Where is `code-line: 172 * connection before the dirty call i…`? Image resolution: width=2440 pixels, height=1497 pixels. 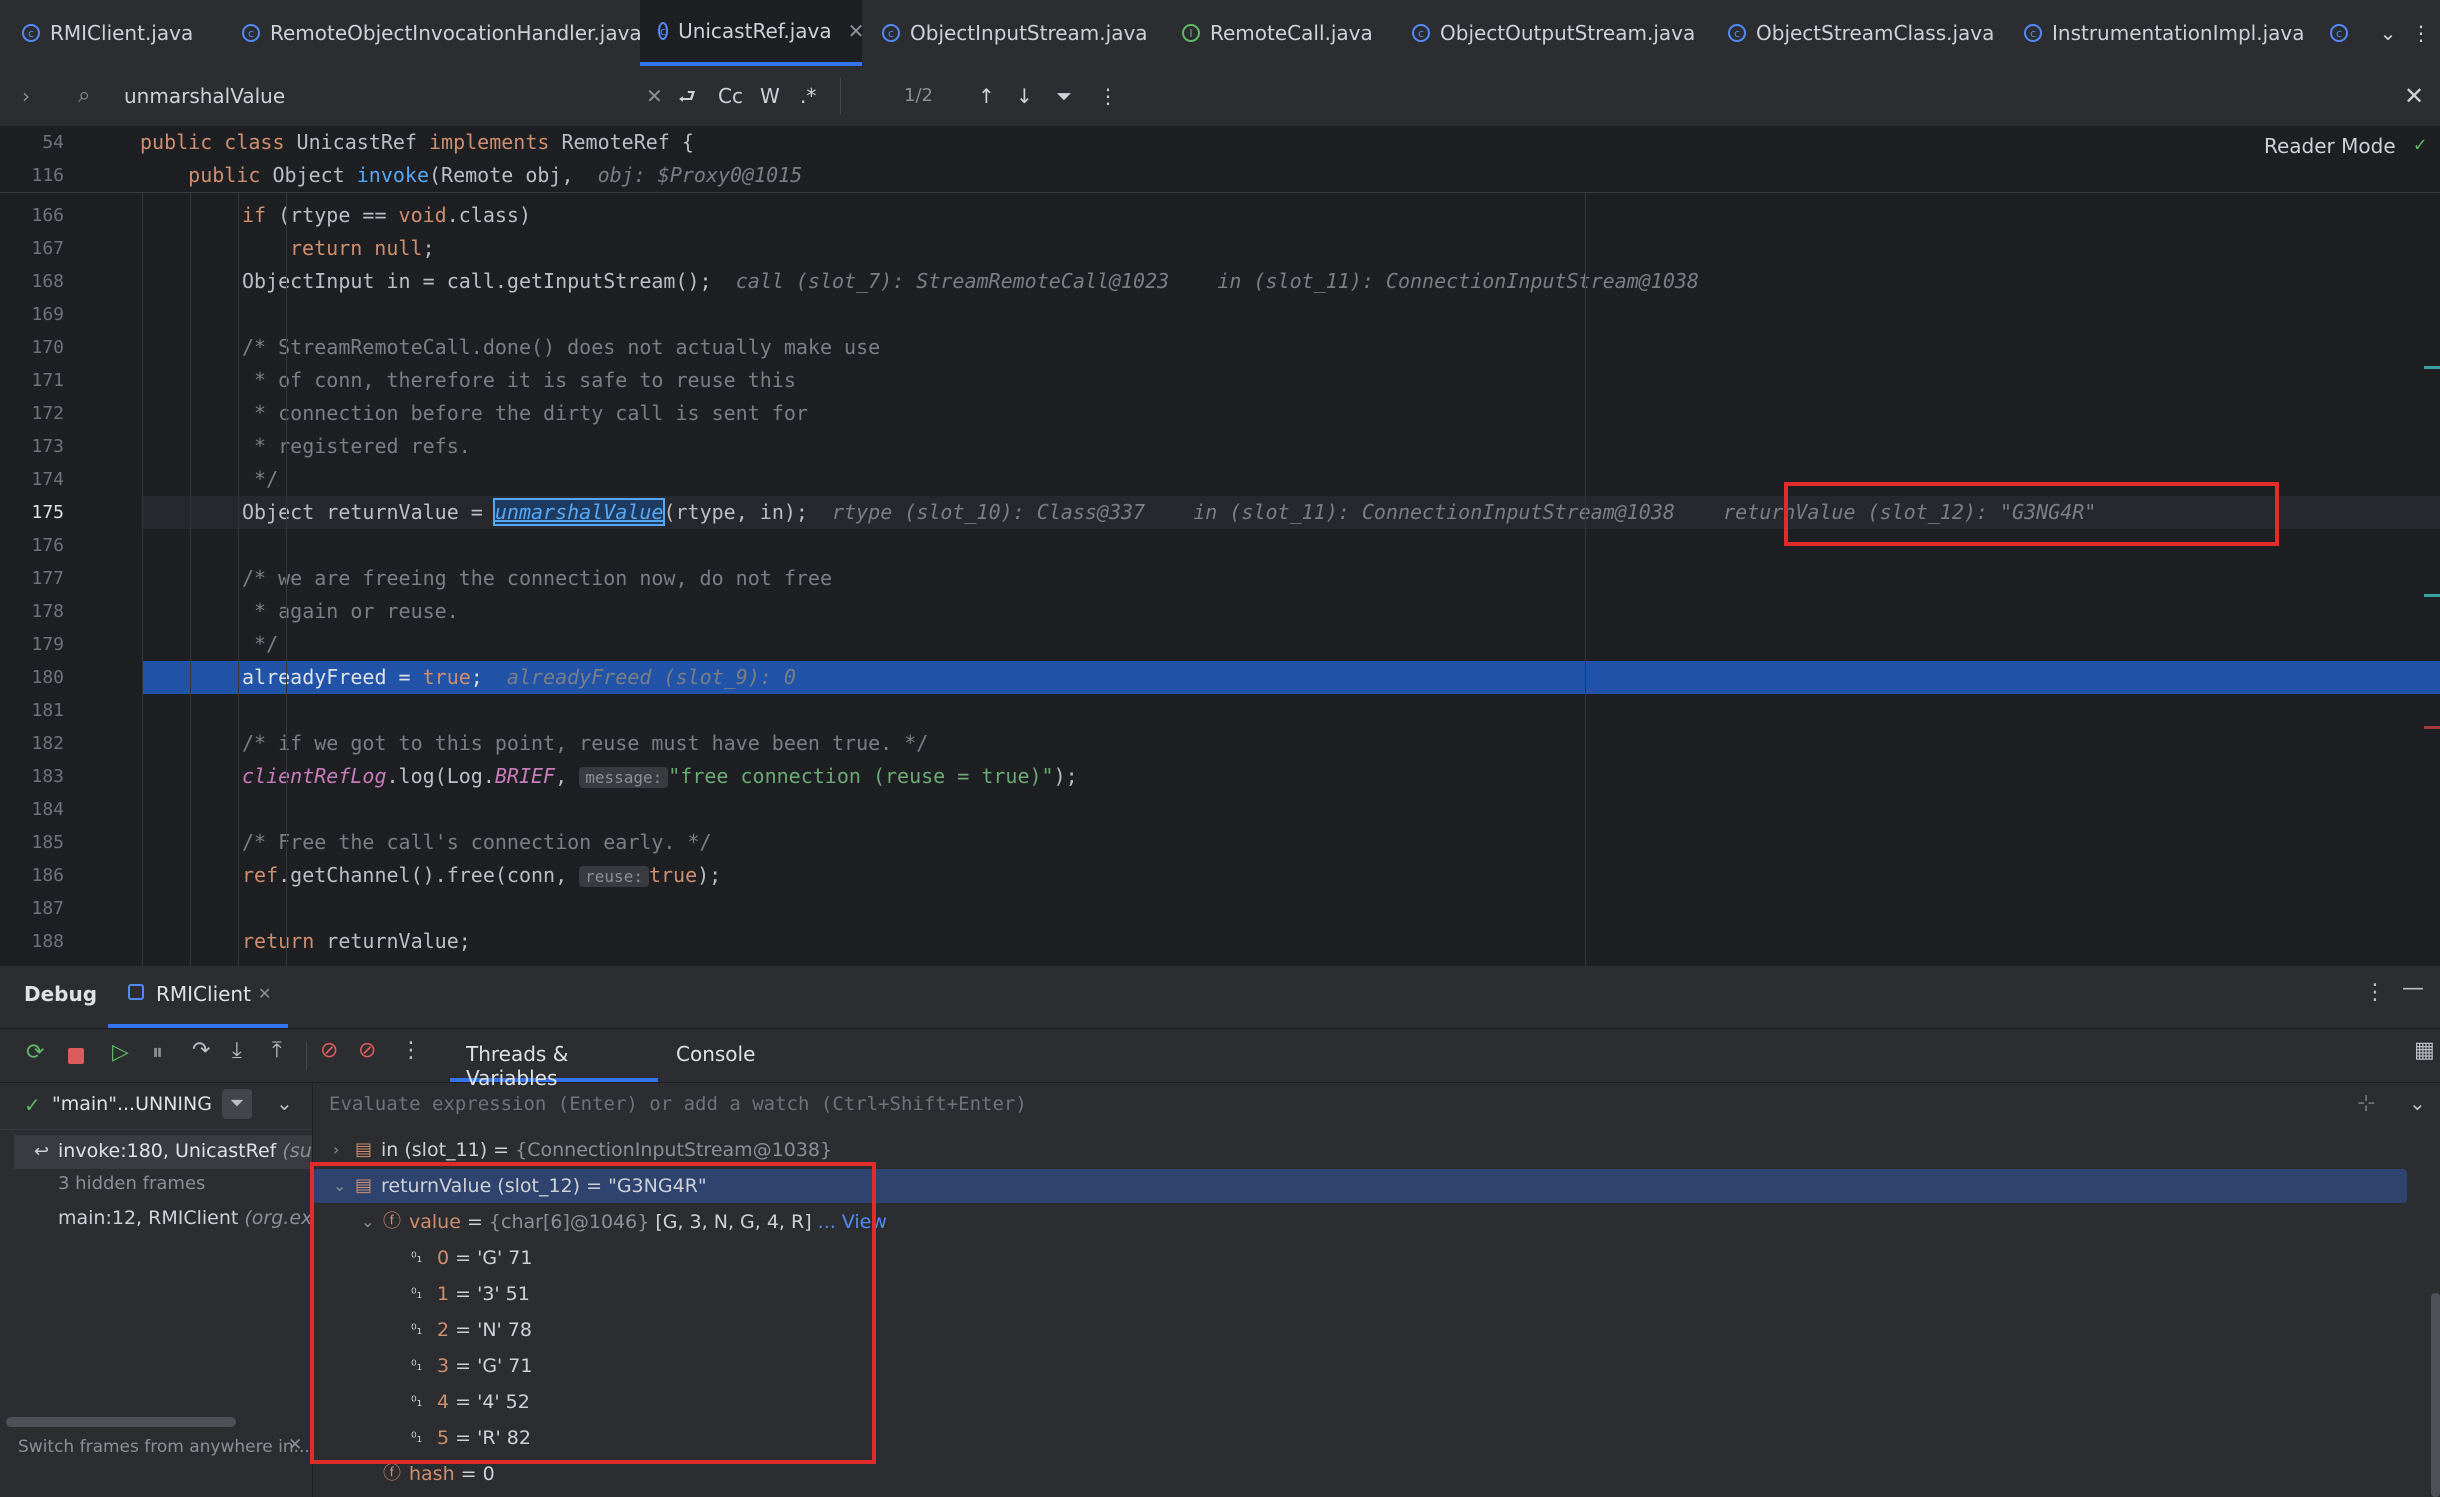
code-line: 172 * connection before the dirty call i… is located at coordinates (1220, 413).